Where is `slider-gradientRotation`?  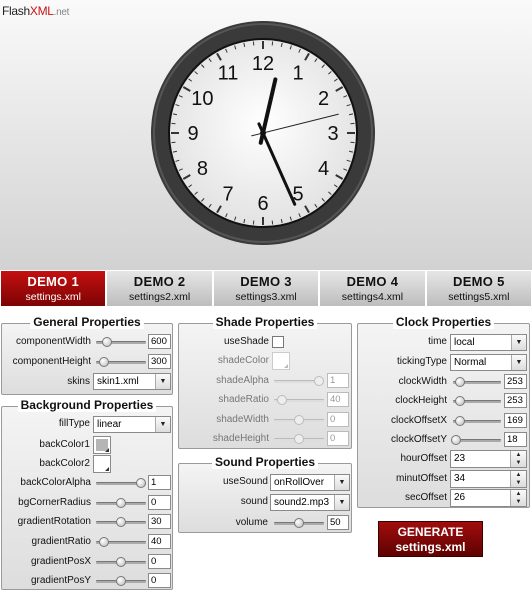
slider-gradientRotation is located at coordinates (121, 522).